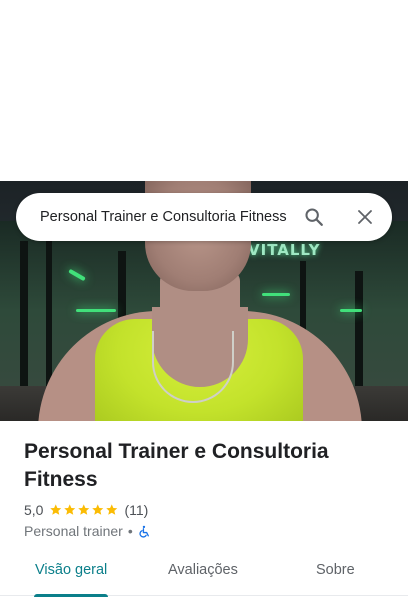  I want to click on search-input: Personal Trainer e Consultoria Fitness, so click(164, 217).